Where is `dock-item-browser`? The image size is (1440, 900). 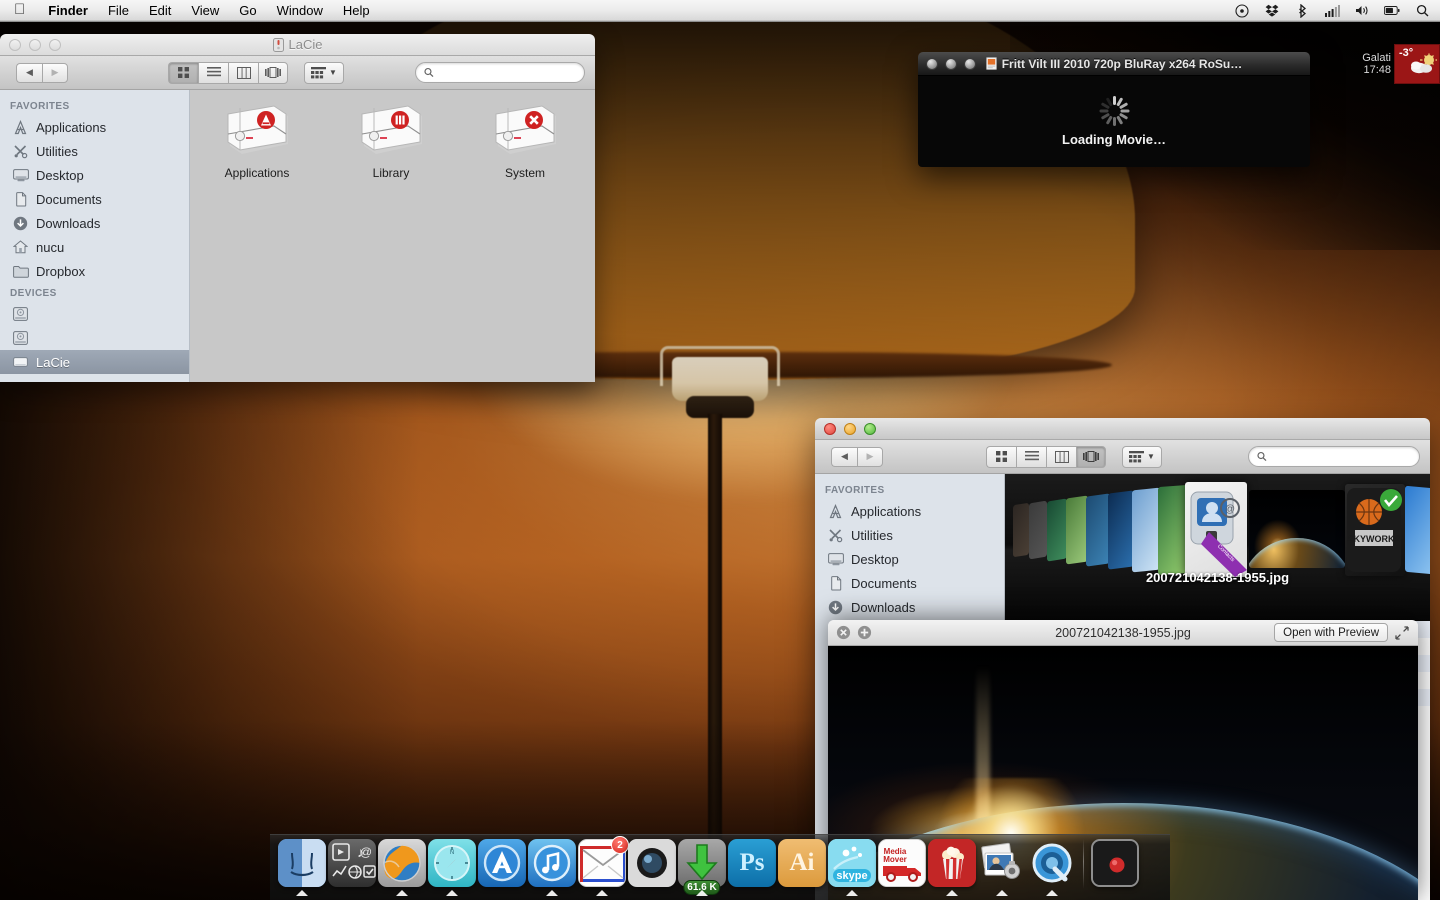 dock-item-browser is located at coordinates (402, 868).